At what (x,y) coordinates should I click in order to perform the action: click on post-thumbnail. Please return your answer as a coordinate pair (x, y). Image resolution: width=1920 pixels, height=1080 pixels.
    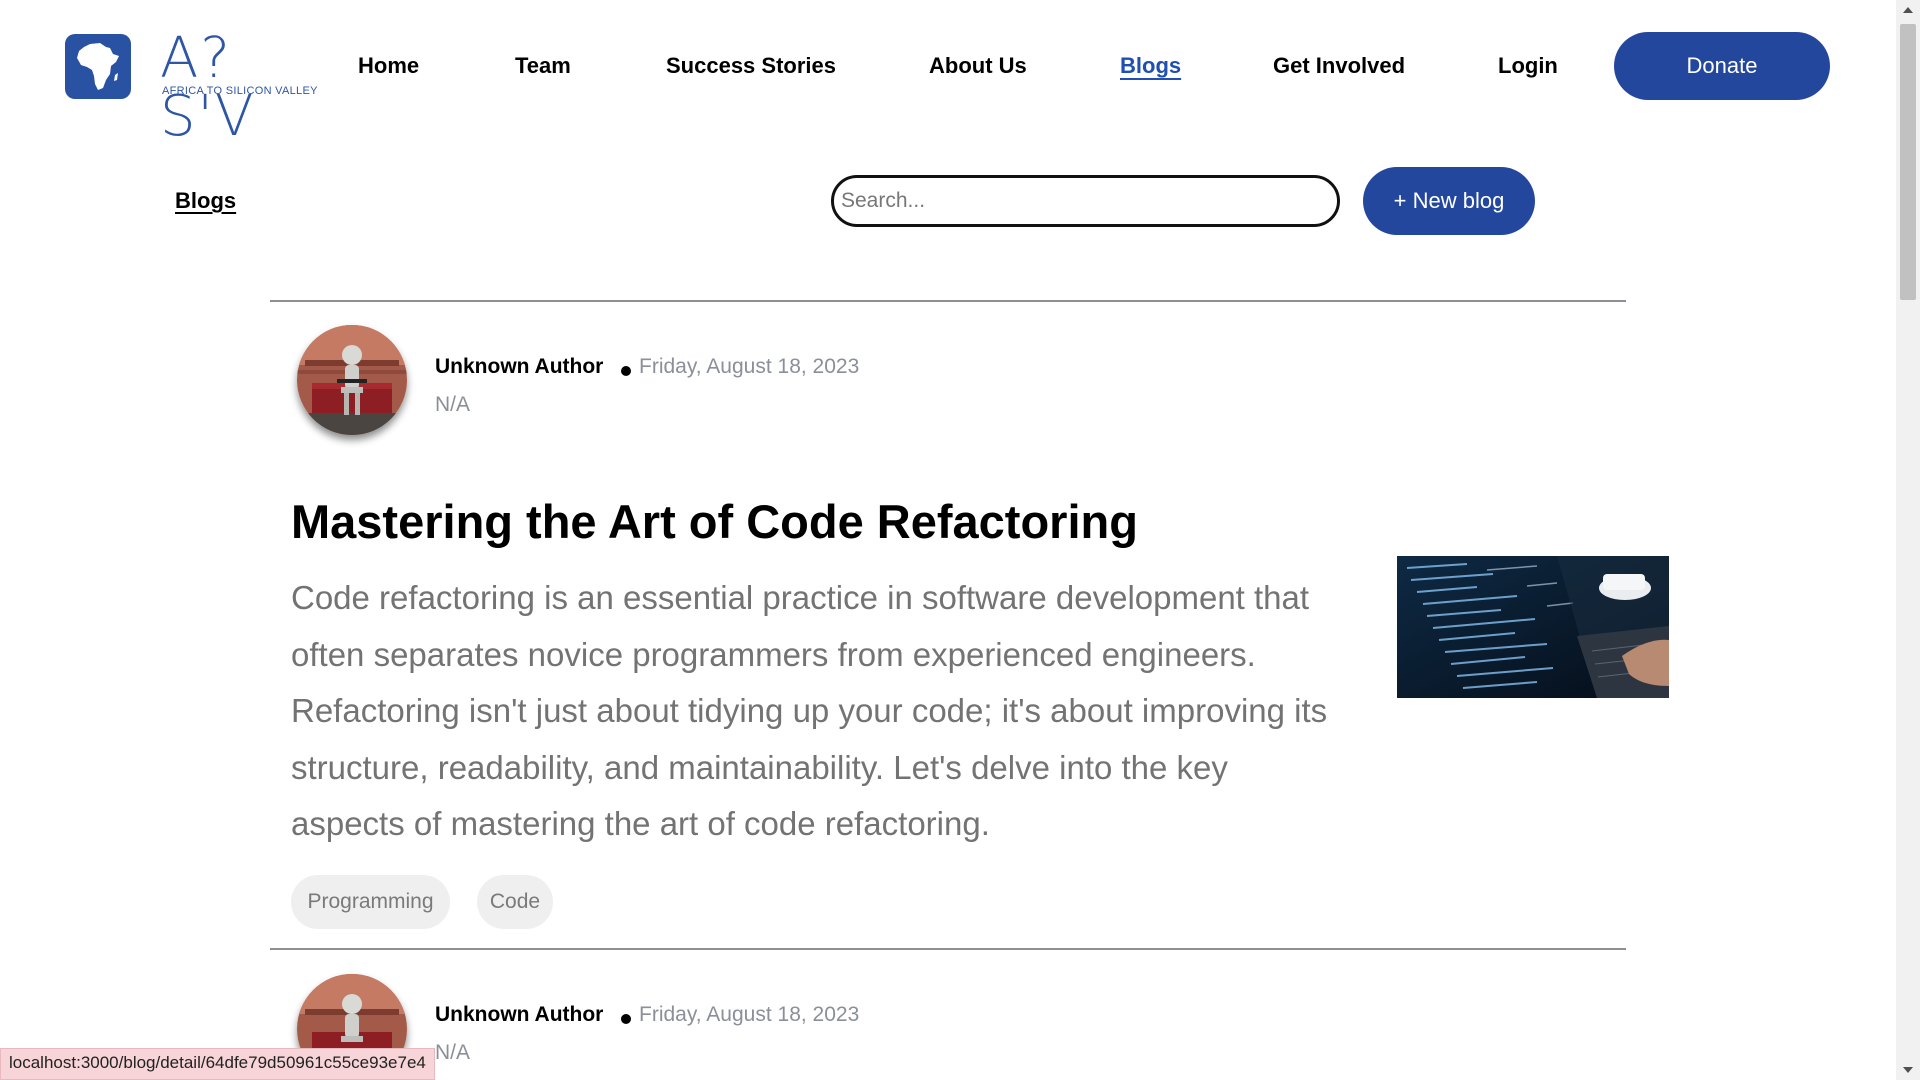
    Looking at the image, I should click on (1533, 627).